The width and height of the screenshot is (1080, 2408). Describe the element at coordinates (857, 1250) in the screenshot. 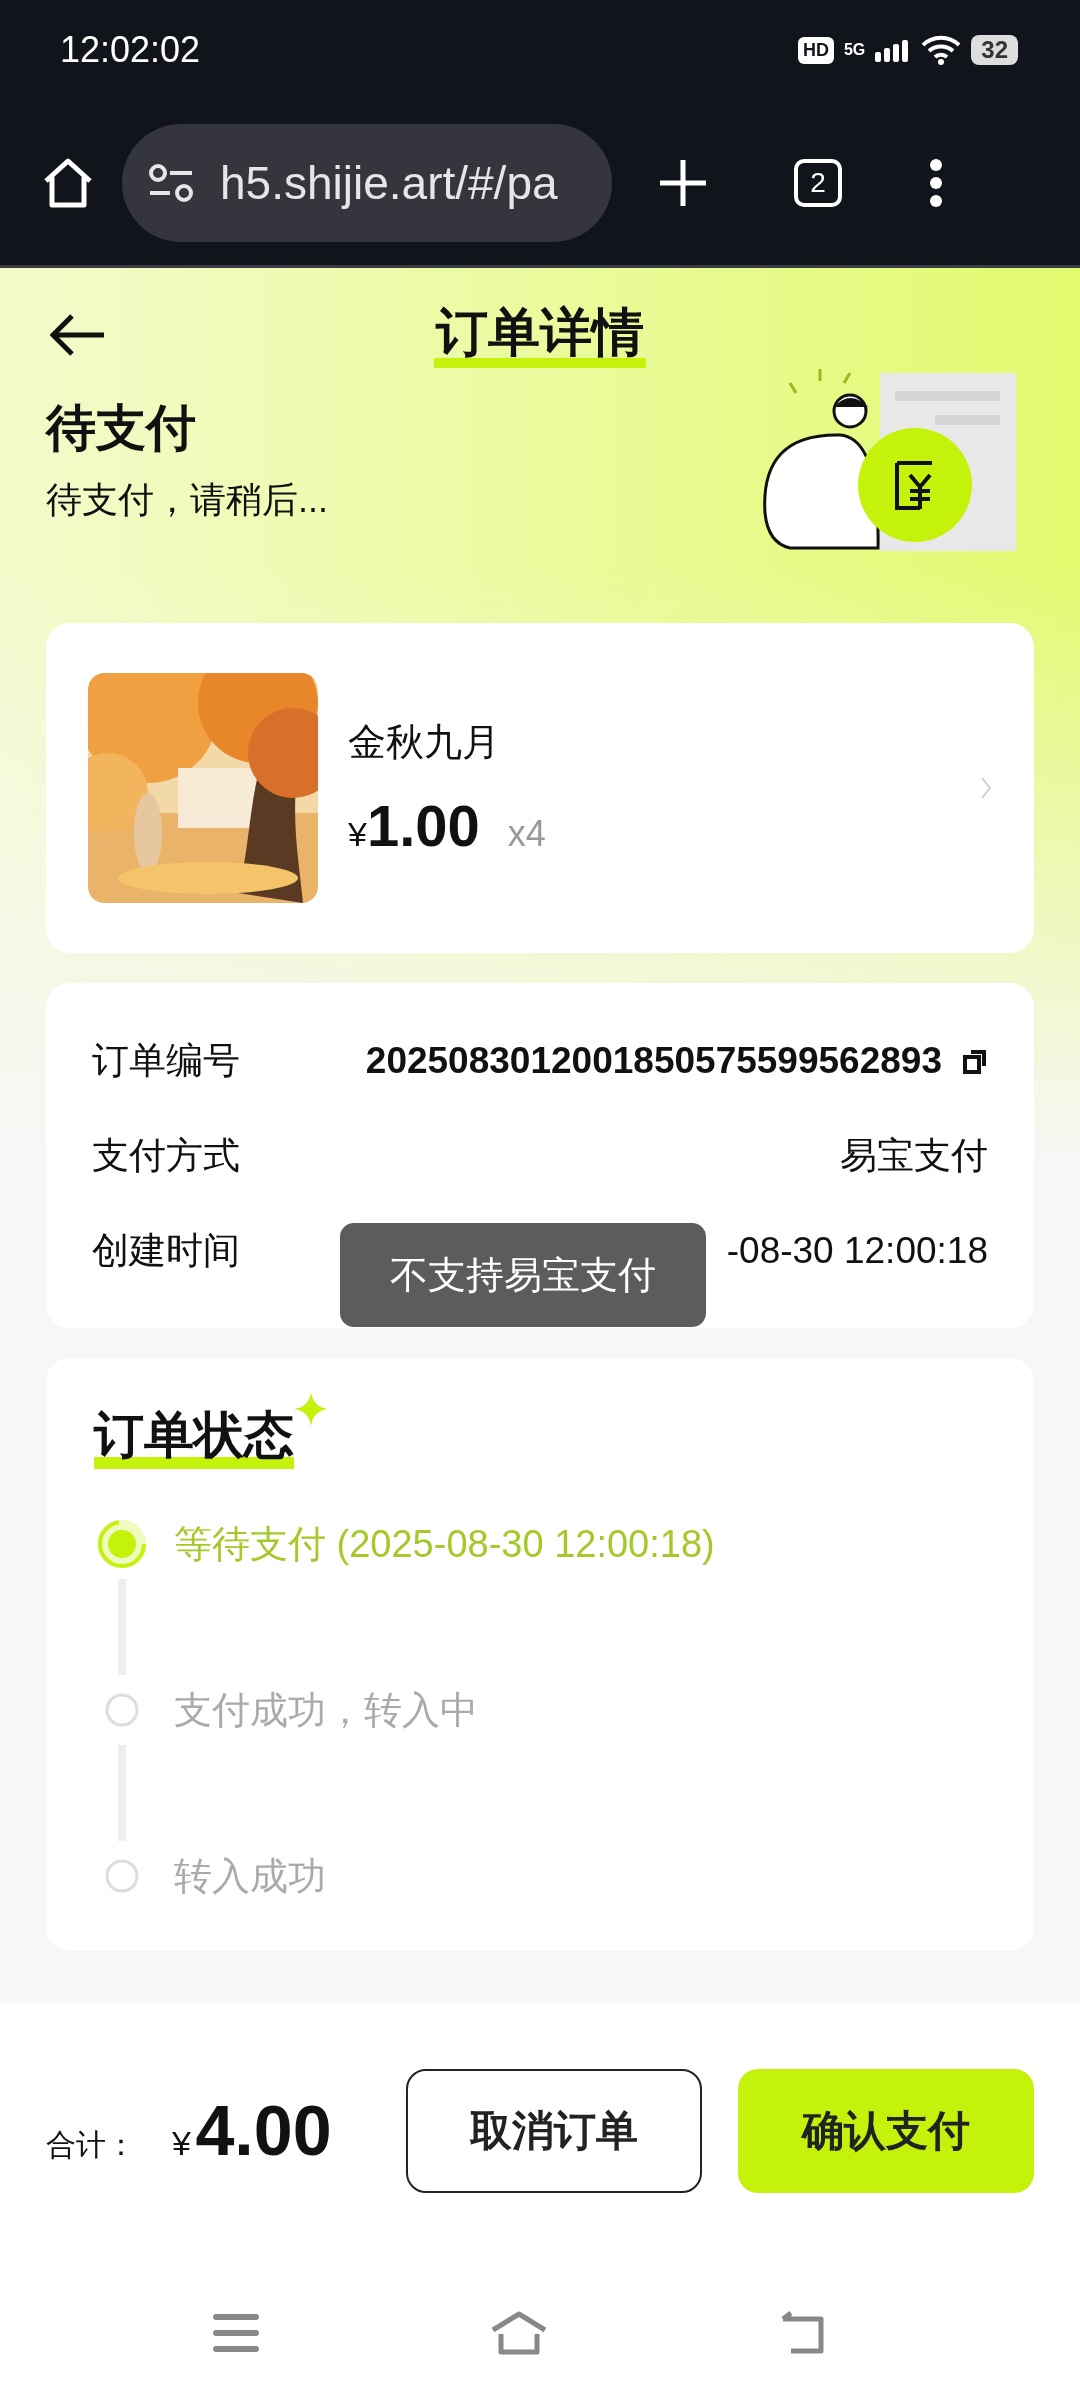

I see `info-value: -08-30 12:00:18` at that location.